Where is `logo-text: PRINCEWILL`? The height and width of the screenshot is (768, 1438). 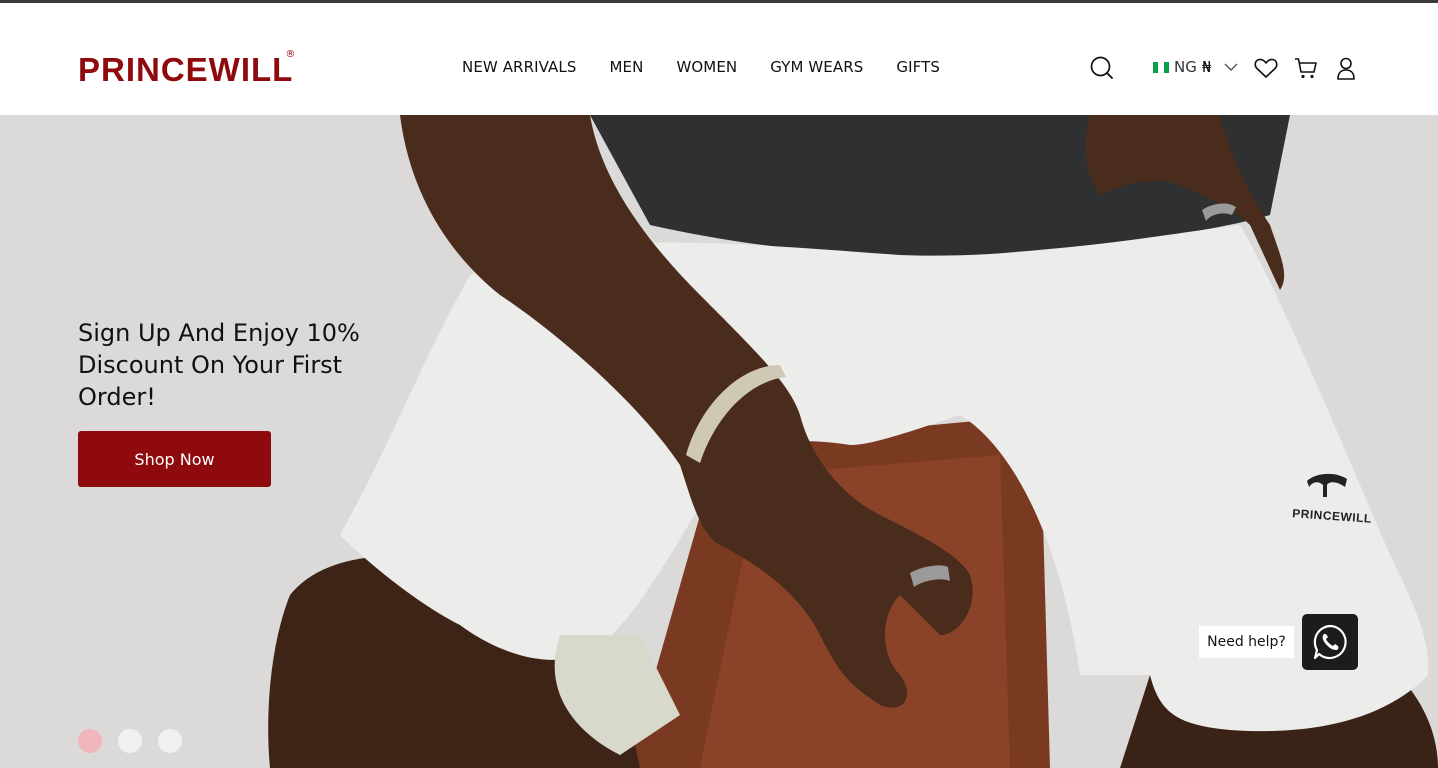
logo-text: PRINCEWILL is located at coordinates (186, 69).